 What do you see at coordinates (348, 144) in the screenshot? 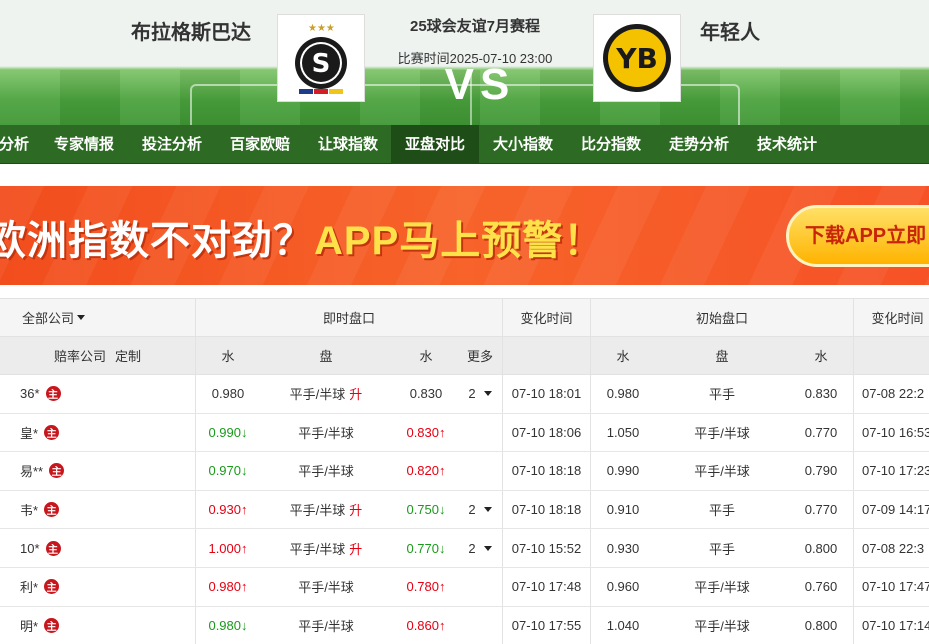
I see `nav-item-handicap-index: 让球指数` at bounding box center [348, 144].